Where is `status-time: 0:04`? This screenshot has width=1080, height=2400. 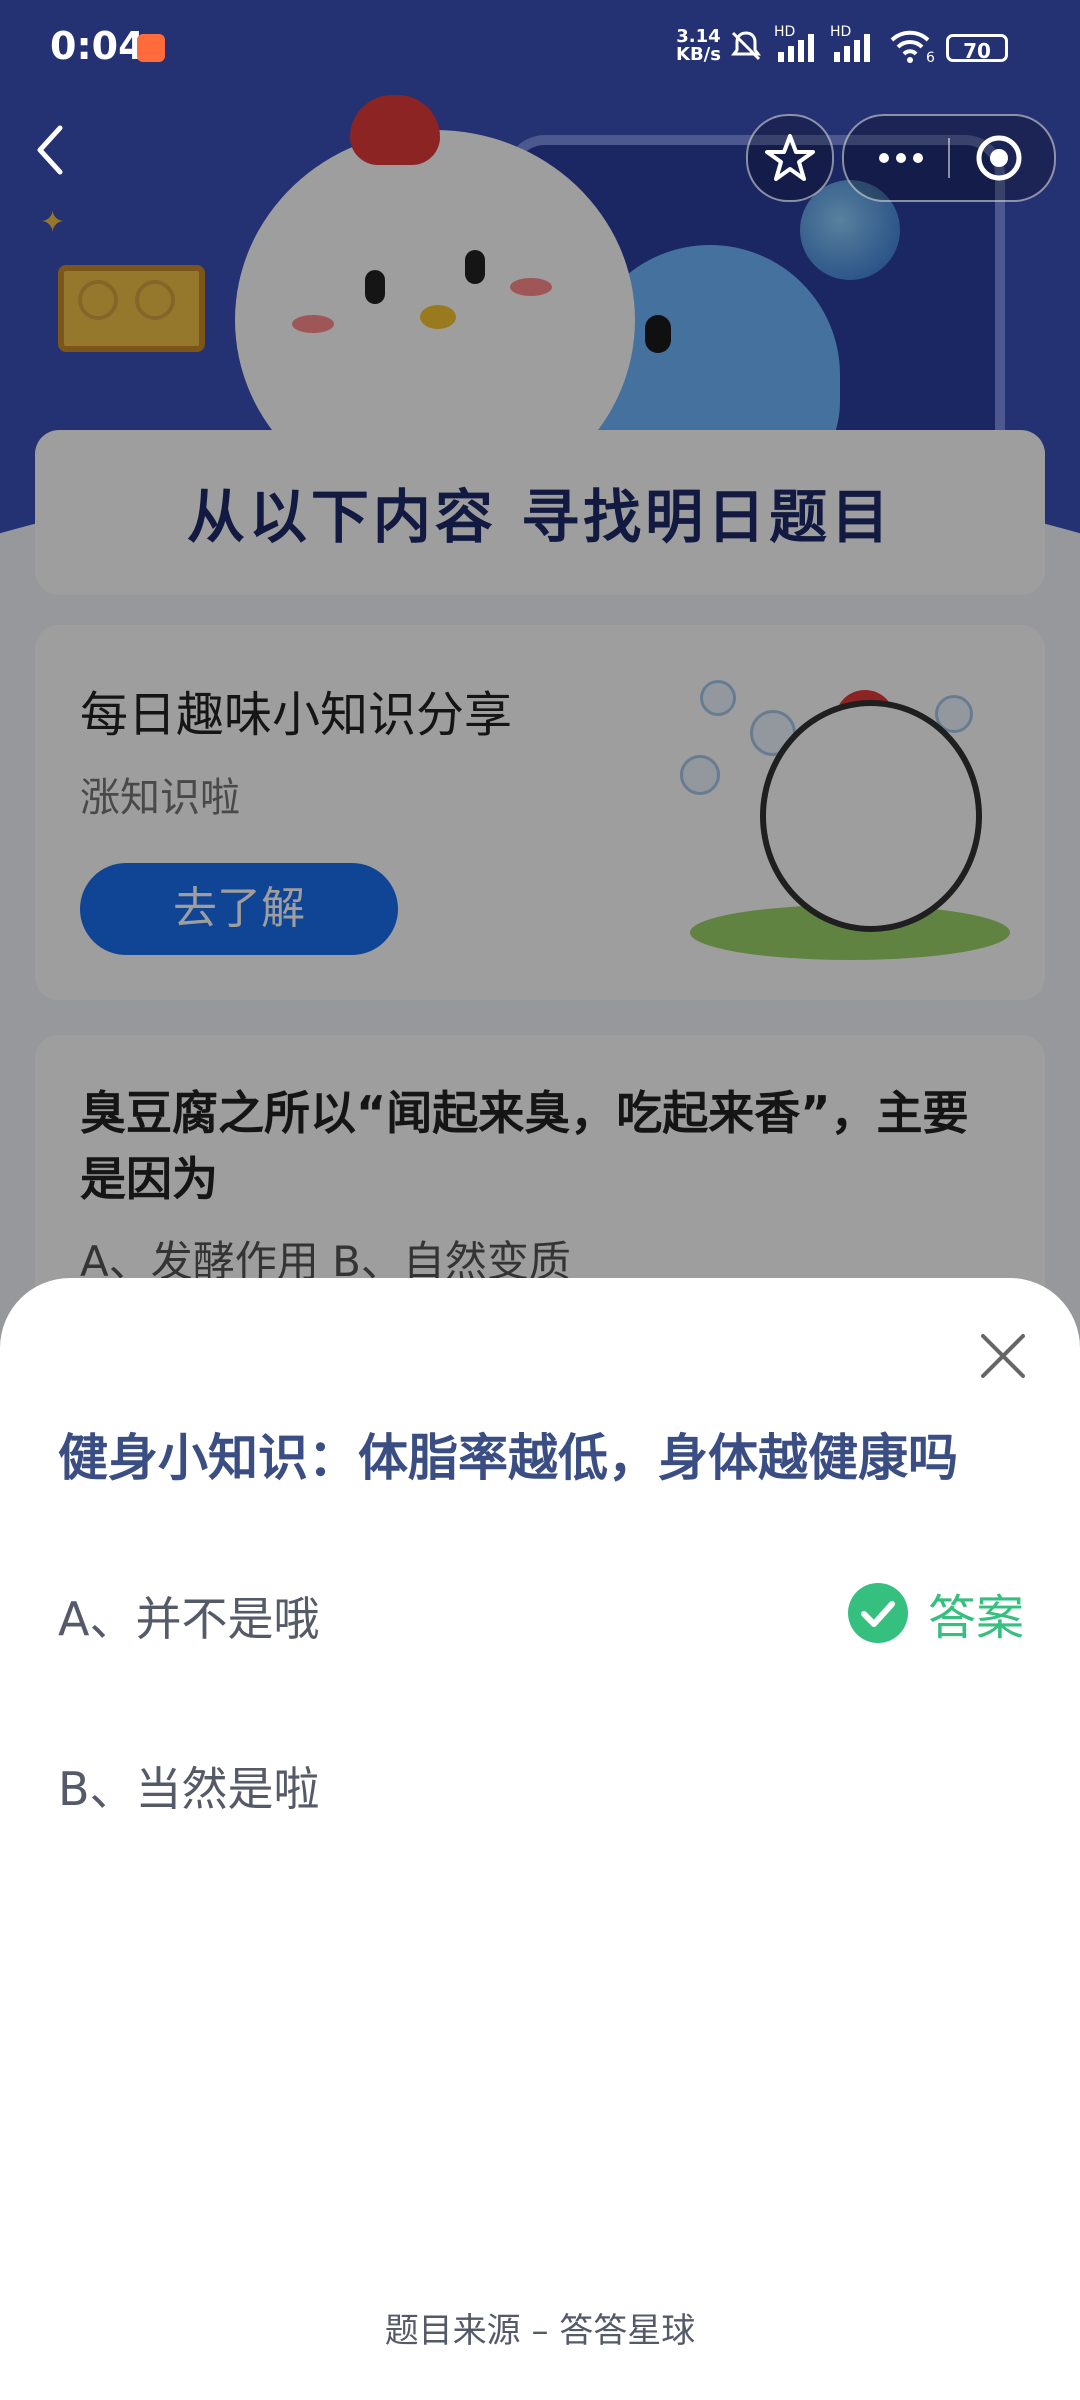
status-time: 0:04 is located at coordinates (97, 46).